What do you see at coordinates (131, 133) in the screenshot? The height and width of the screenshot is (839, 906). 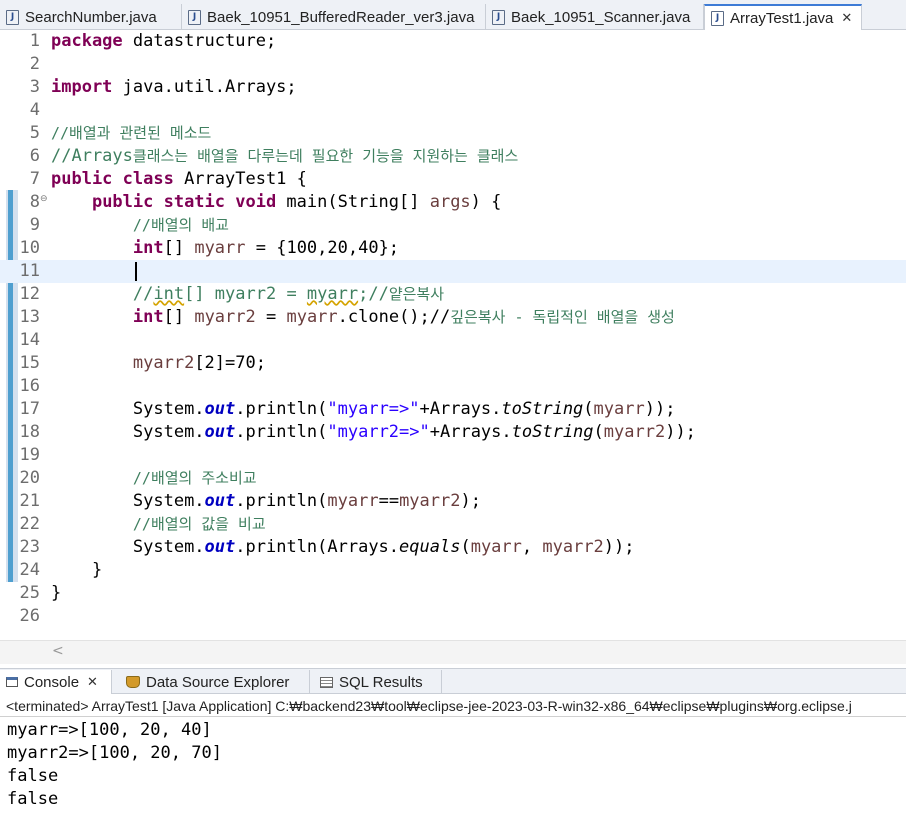 I see `comment: //배열과 관련된 메소드` at bounding box center [131, 133].